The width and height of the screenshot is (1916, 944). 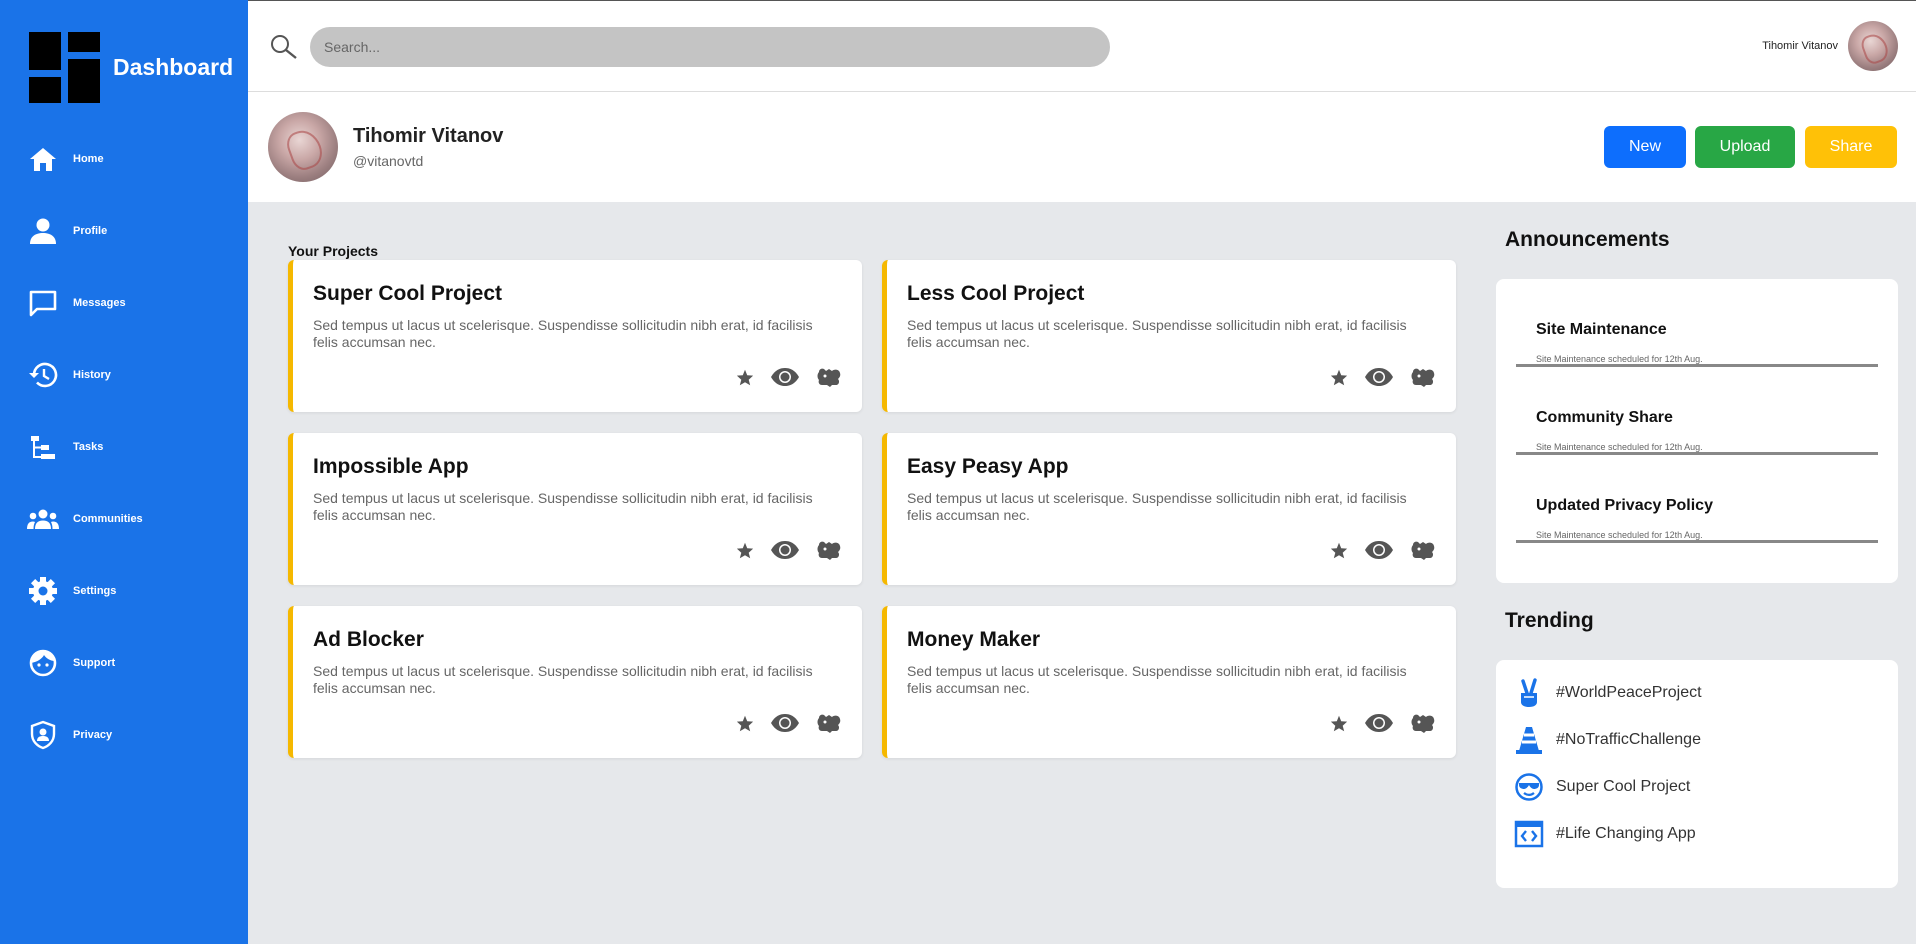 I want to click on sidebar-item-tasks: Tasks, so click(x=85, y=447).